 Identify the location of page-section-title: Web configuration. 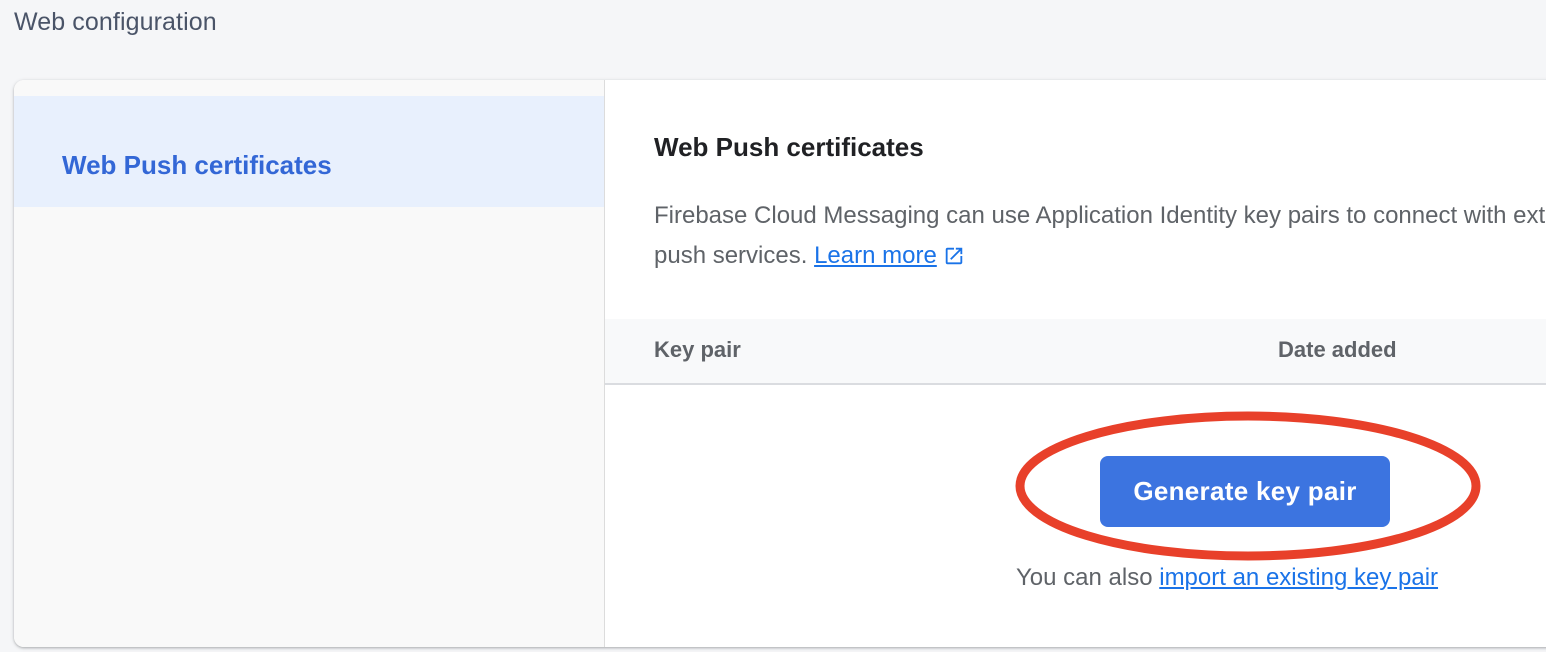
(115, 22).